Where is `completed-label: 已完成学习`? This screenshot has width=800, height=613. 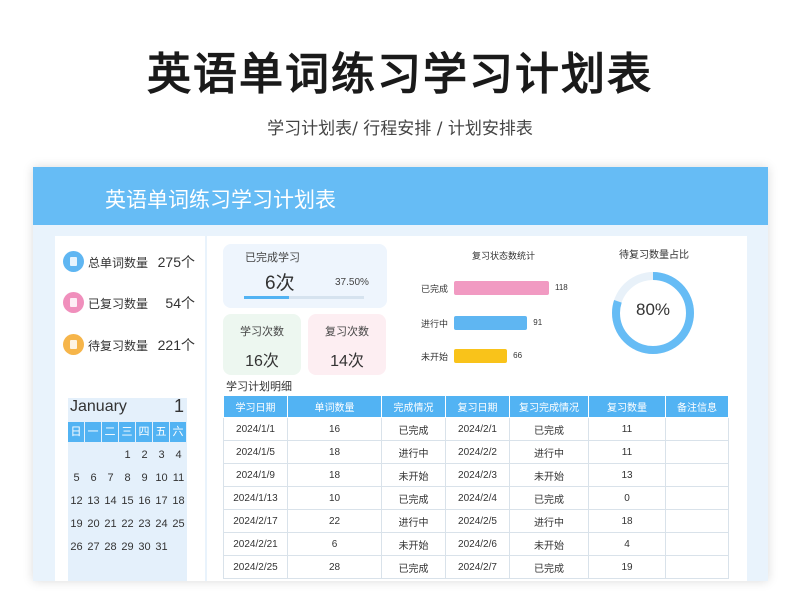 completed-label: 已完成学习 is located at coordinates (272, 258).